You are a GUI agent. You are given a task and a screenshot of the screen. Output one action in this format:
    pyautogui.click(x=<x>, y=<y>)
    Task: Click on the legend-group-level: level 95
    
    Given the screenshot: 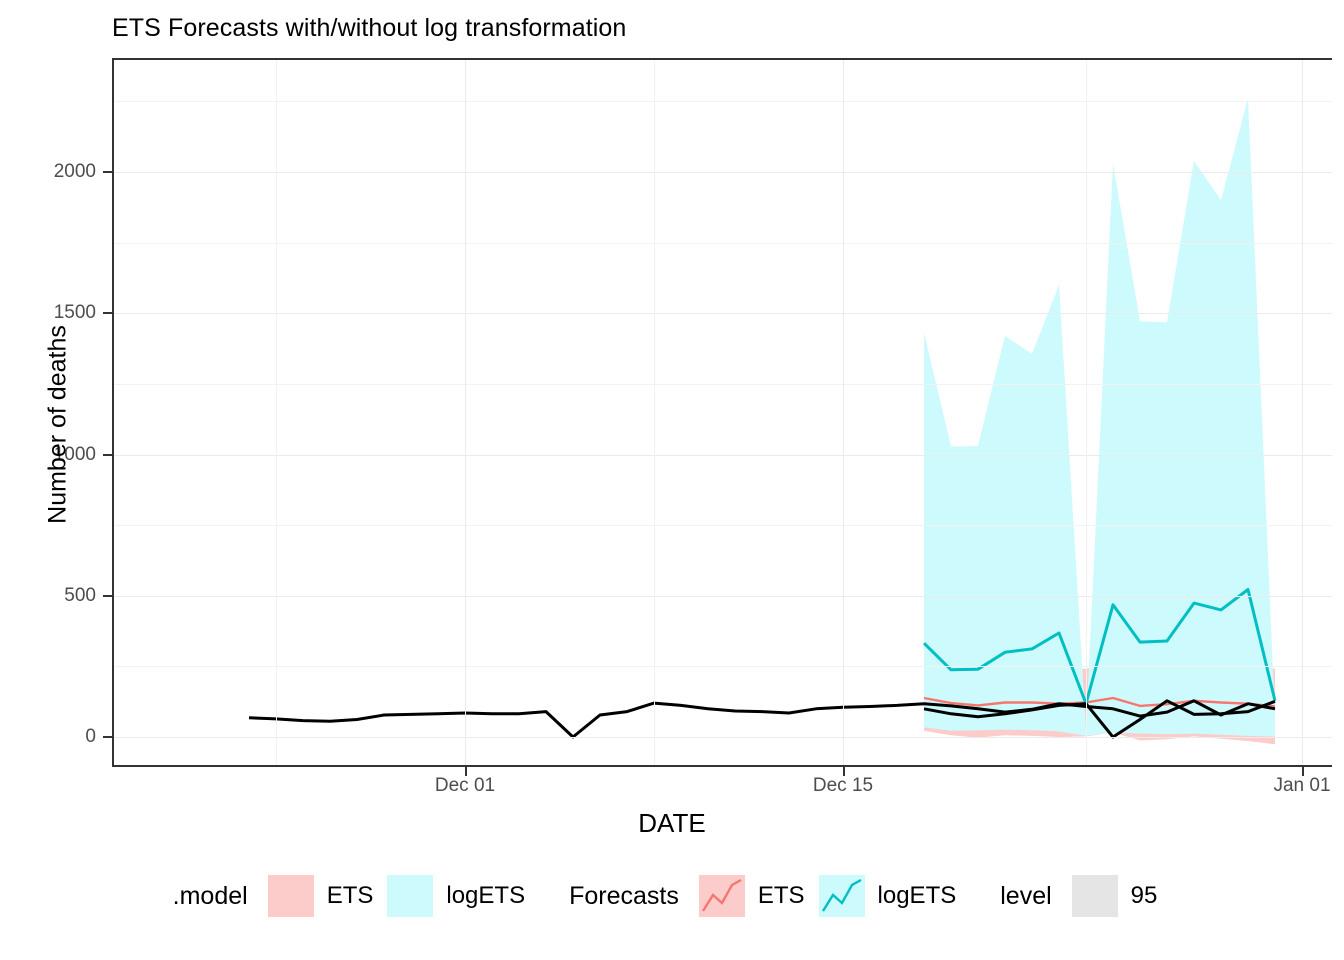 What is the action you would take?
    pyautogui.click(x=1085, y=896)
    